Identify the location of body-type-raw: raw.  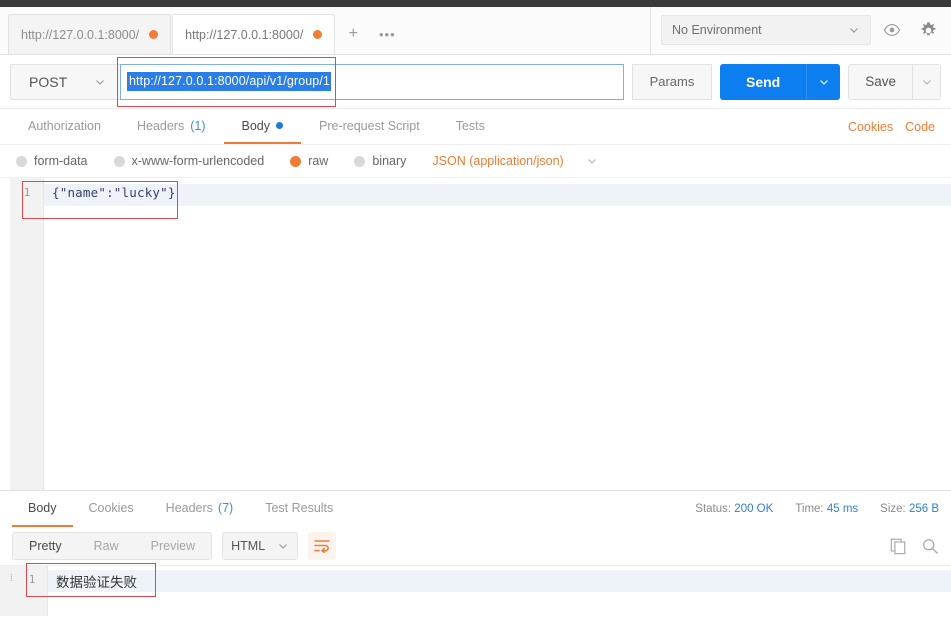
(309, 161).